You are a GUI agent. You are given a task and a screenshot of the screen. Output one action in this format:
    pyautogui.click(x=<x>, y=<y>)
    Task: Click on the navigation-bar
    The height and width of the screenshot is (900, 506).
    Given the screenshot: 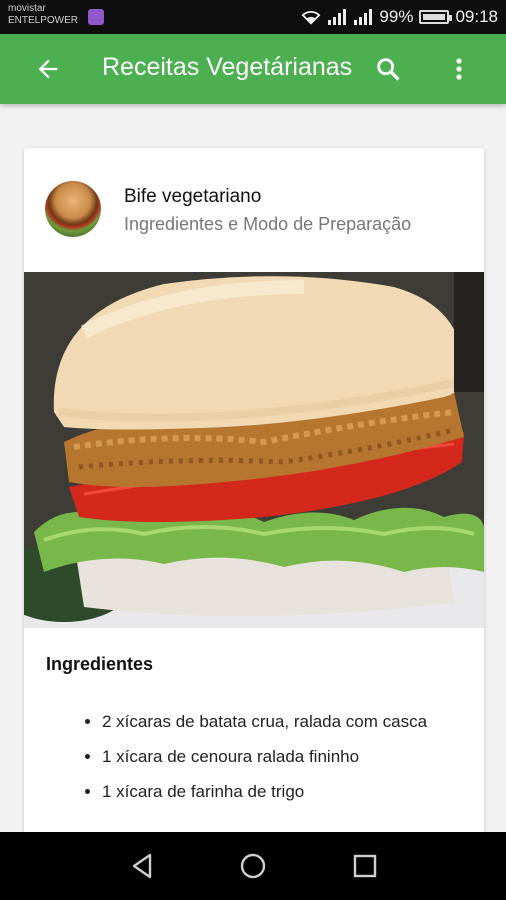 What is the action you would take?
    pyautogui.click(x=253, y=866)
    